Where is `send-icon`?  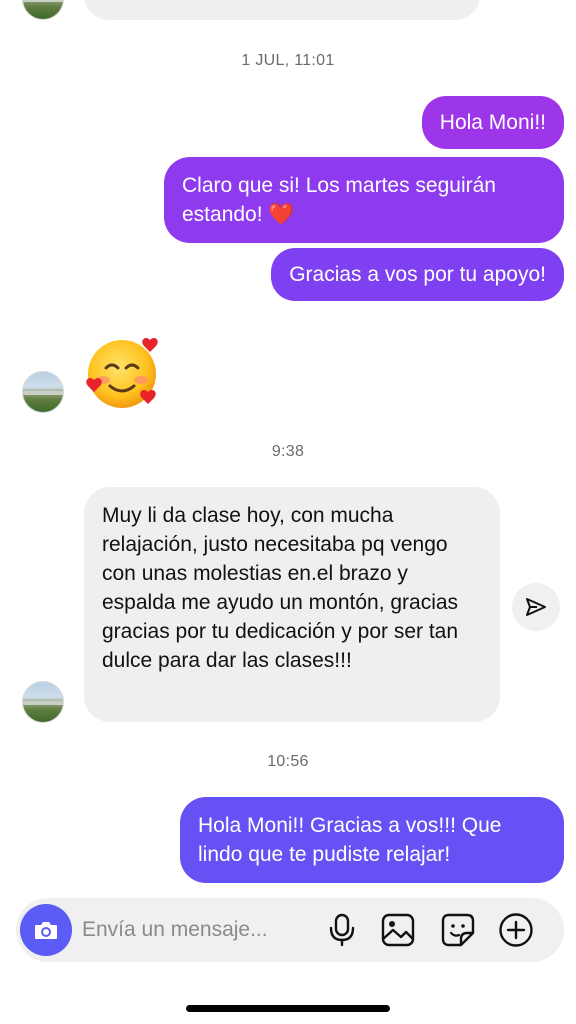
send-icon is located at coordinates (536, 607).